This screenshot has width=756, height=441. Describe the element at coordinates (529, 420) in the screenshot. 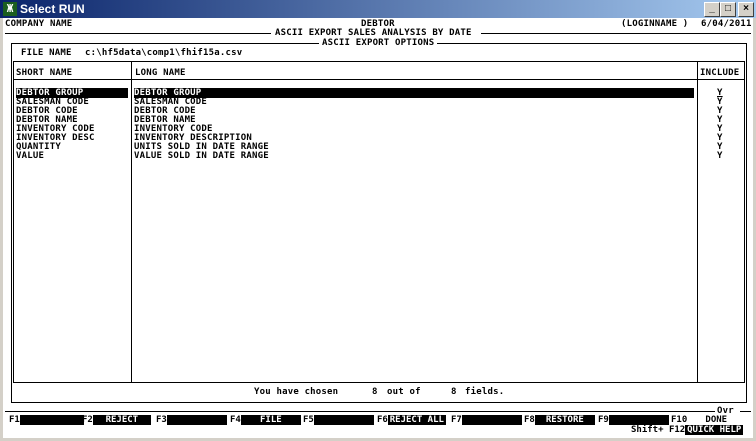

I see `f8-label: F8` at that location.